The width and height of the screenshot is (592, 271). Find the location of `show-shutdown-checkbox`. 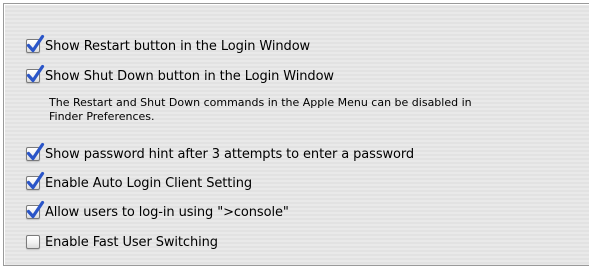

show-shutdown-checkbox is located at coordinates (35, 73).